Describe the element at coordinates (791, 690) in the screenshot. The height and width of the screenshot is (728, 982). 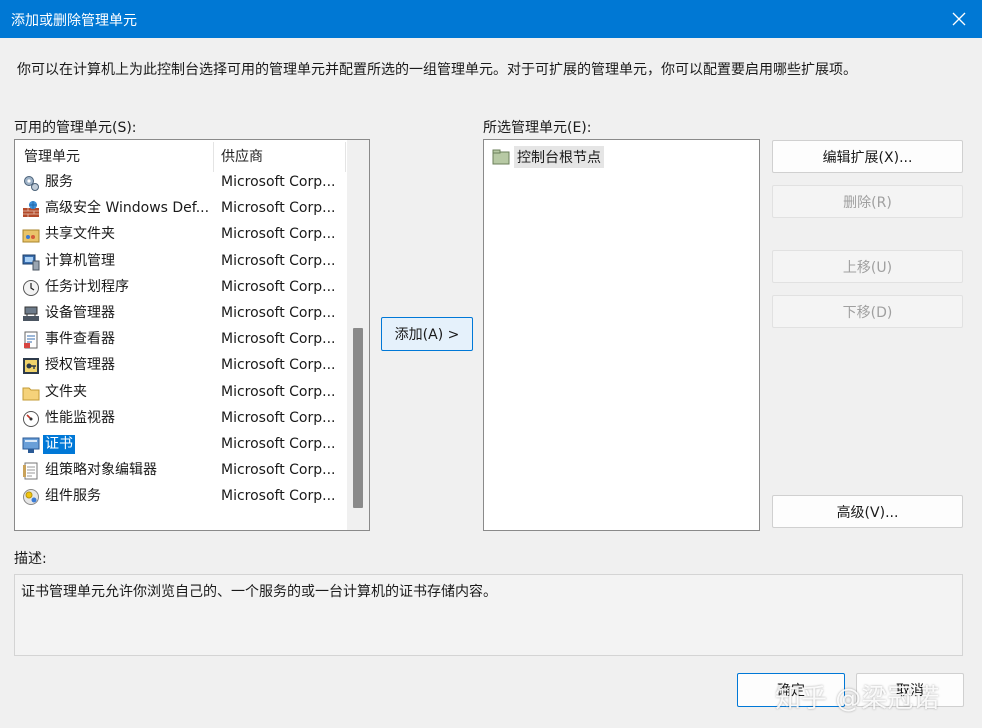
I see `ok-button: 确定` at that location.